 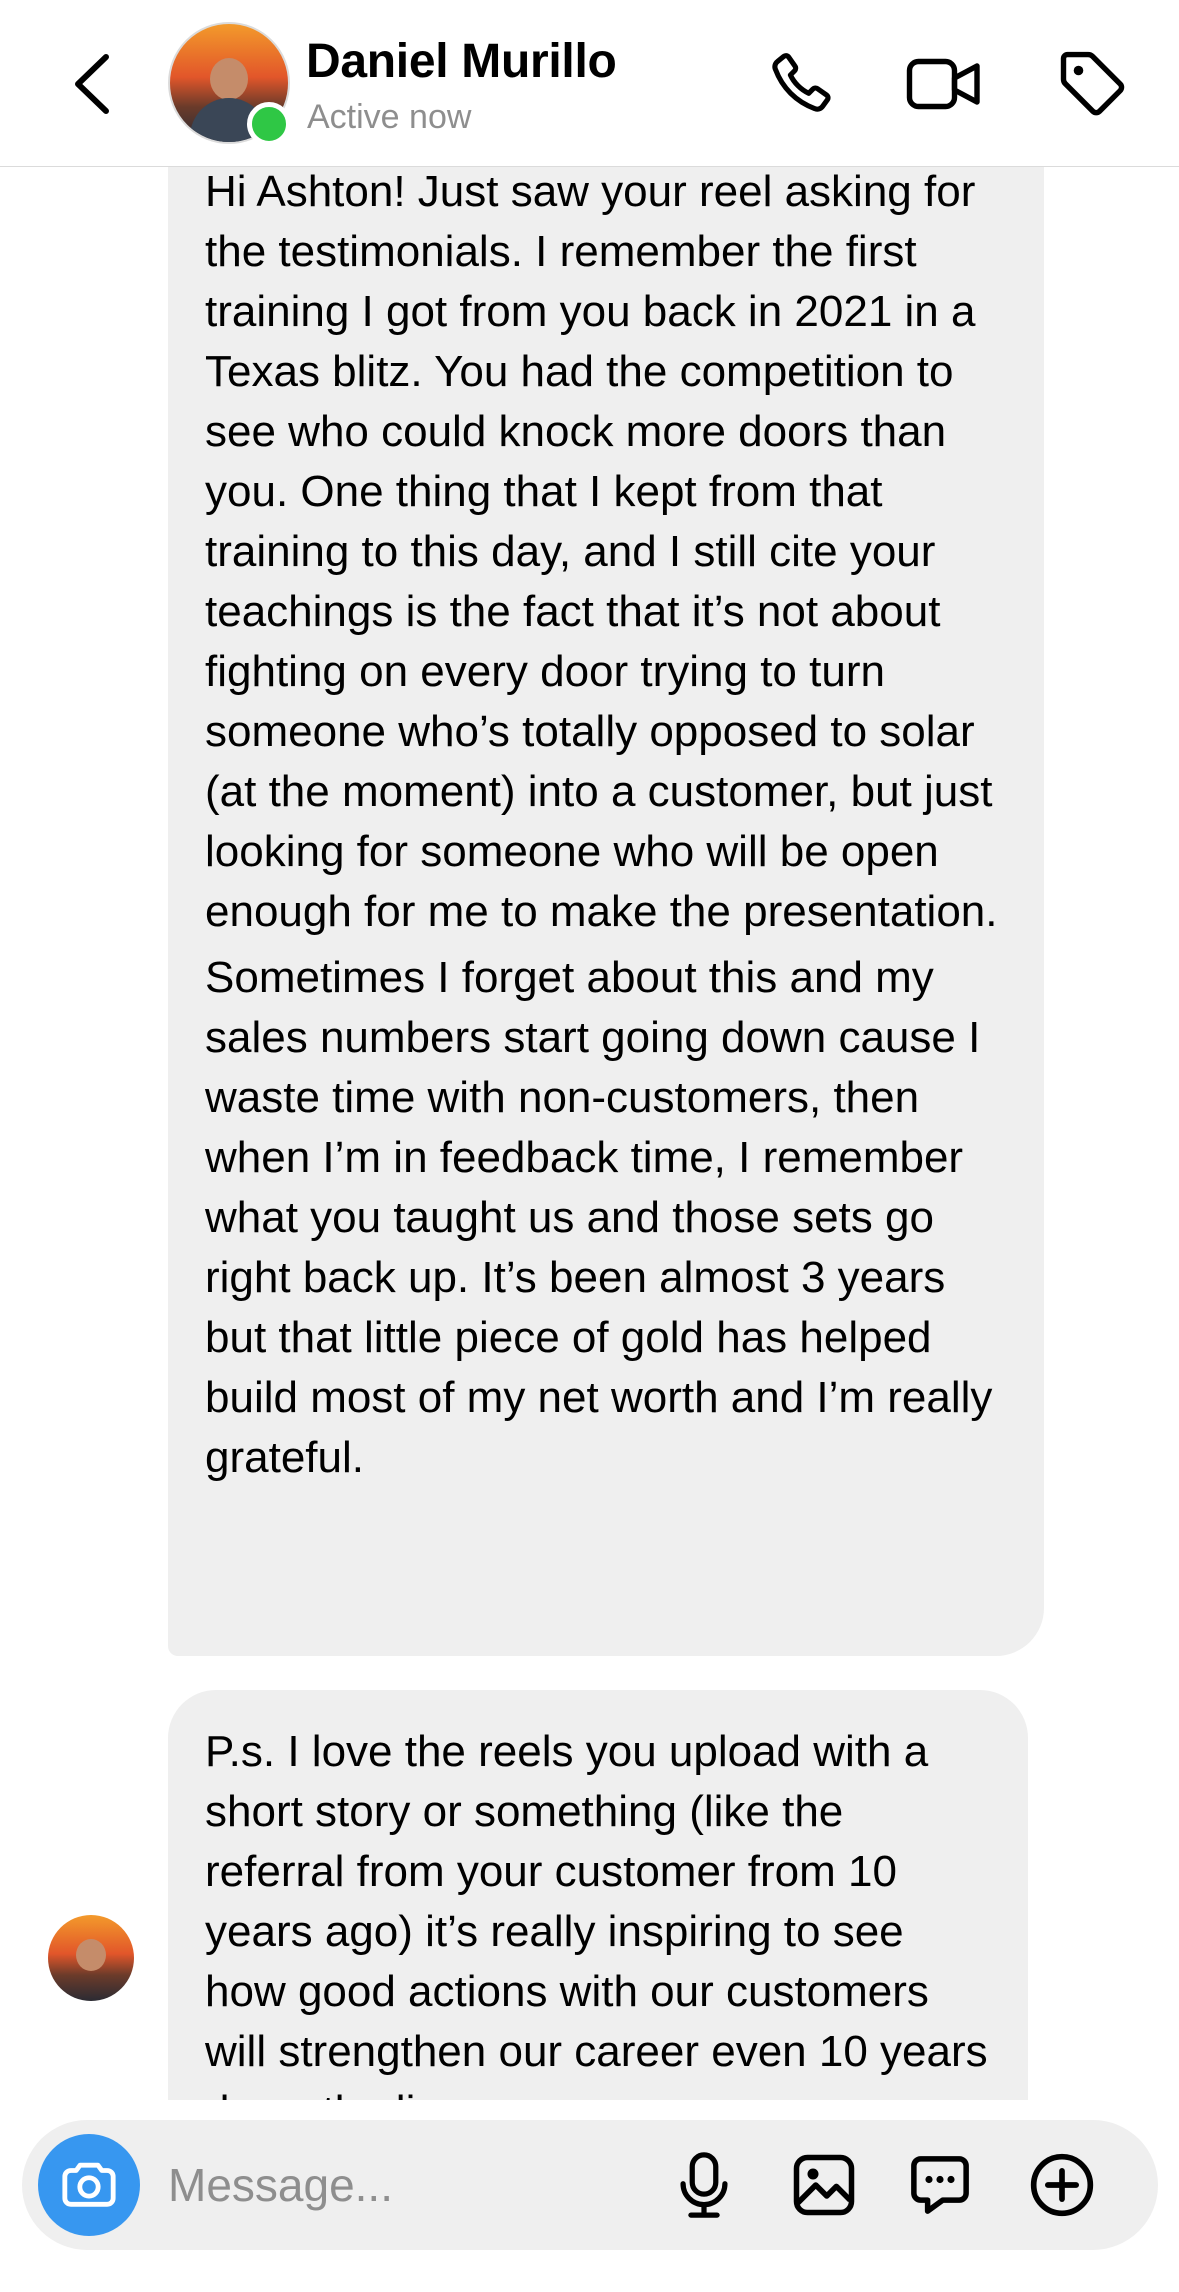 What do you see at coordinates (461, 61) in the screenshot?
I see `contact-name: Daniel Murillo` at bounding box center [461, 61].